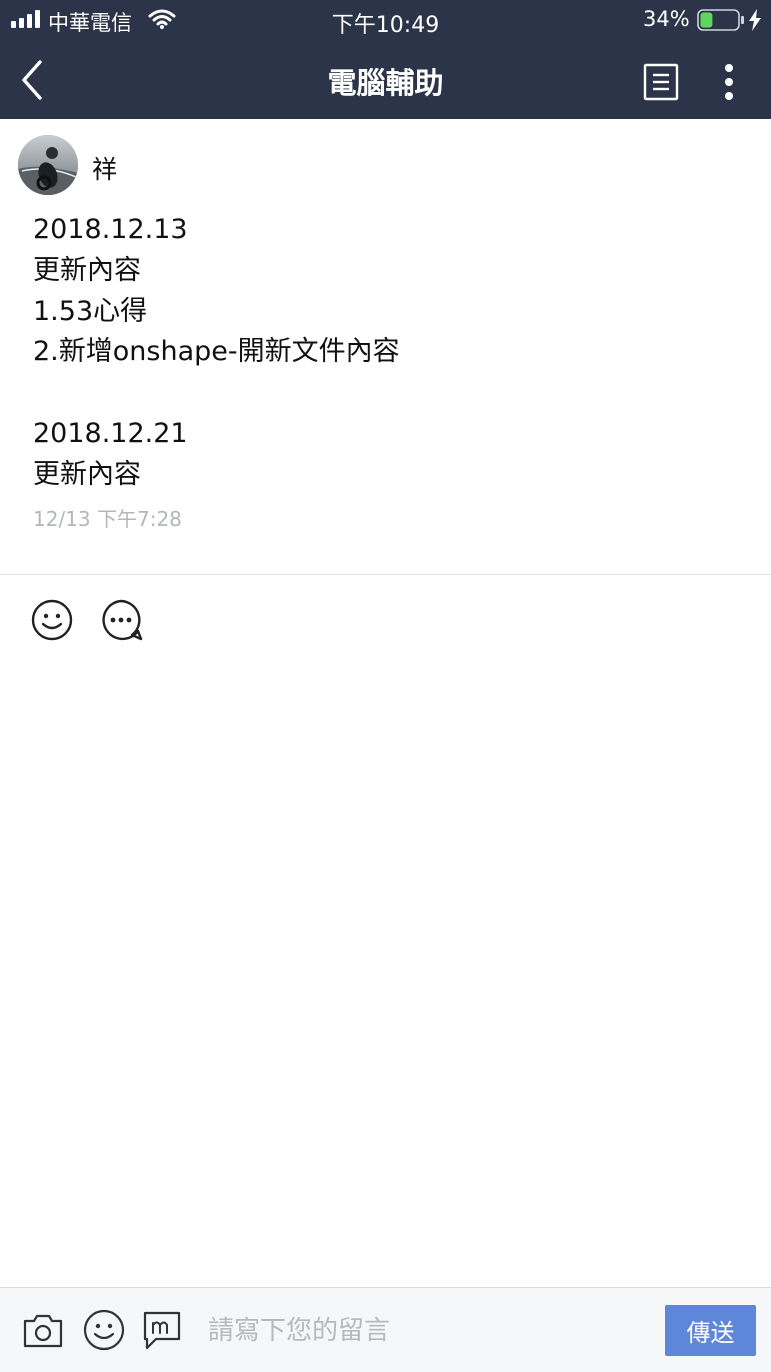 This screenshot has height=1372, width=771. I want to click on battery-percent: 34%, so click(666, 19).